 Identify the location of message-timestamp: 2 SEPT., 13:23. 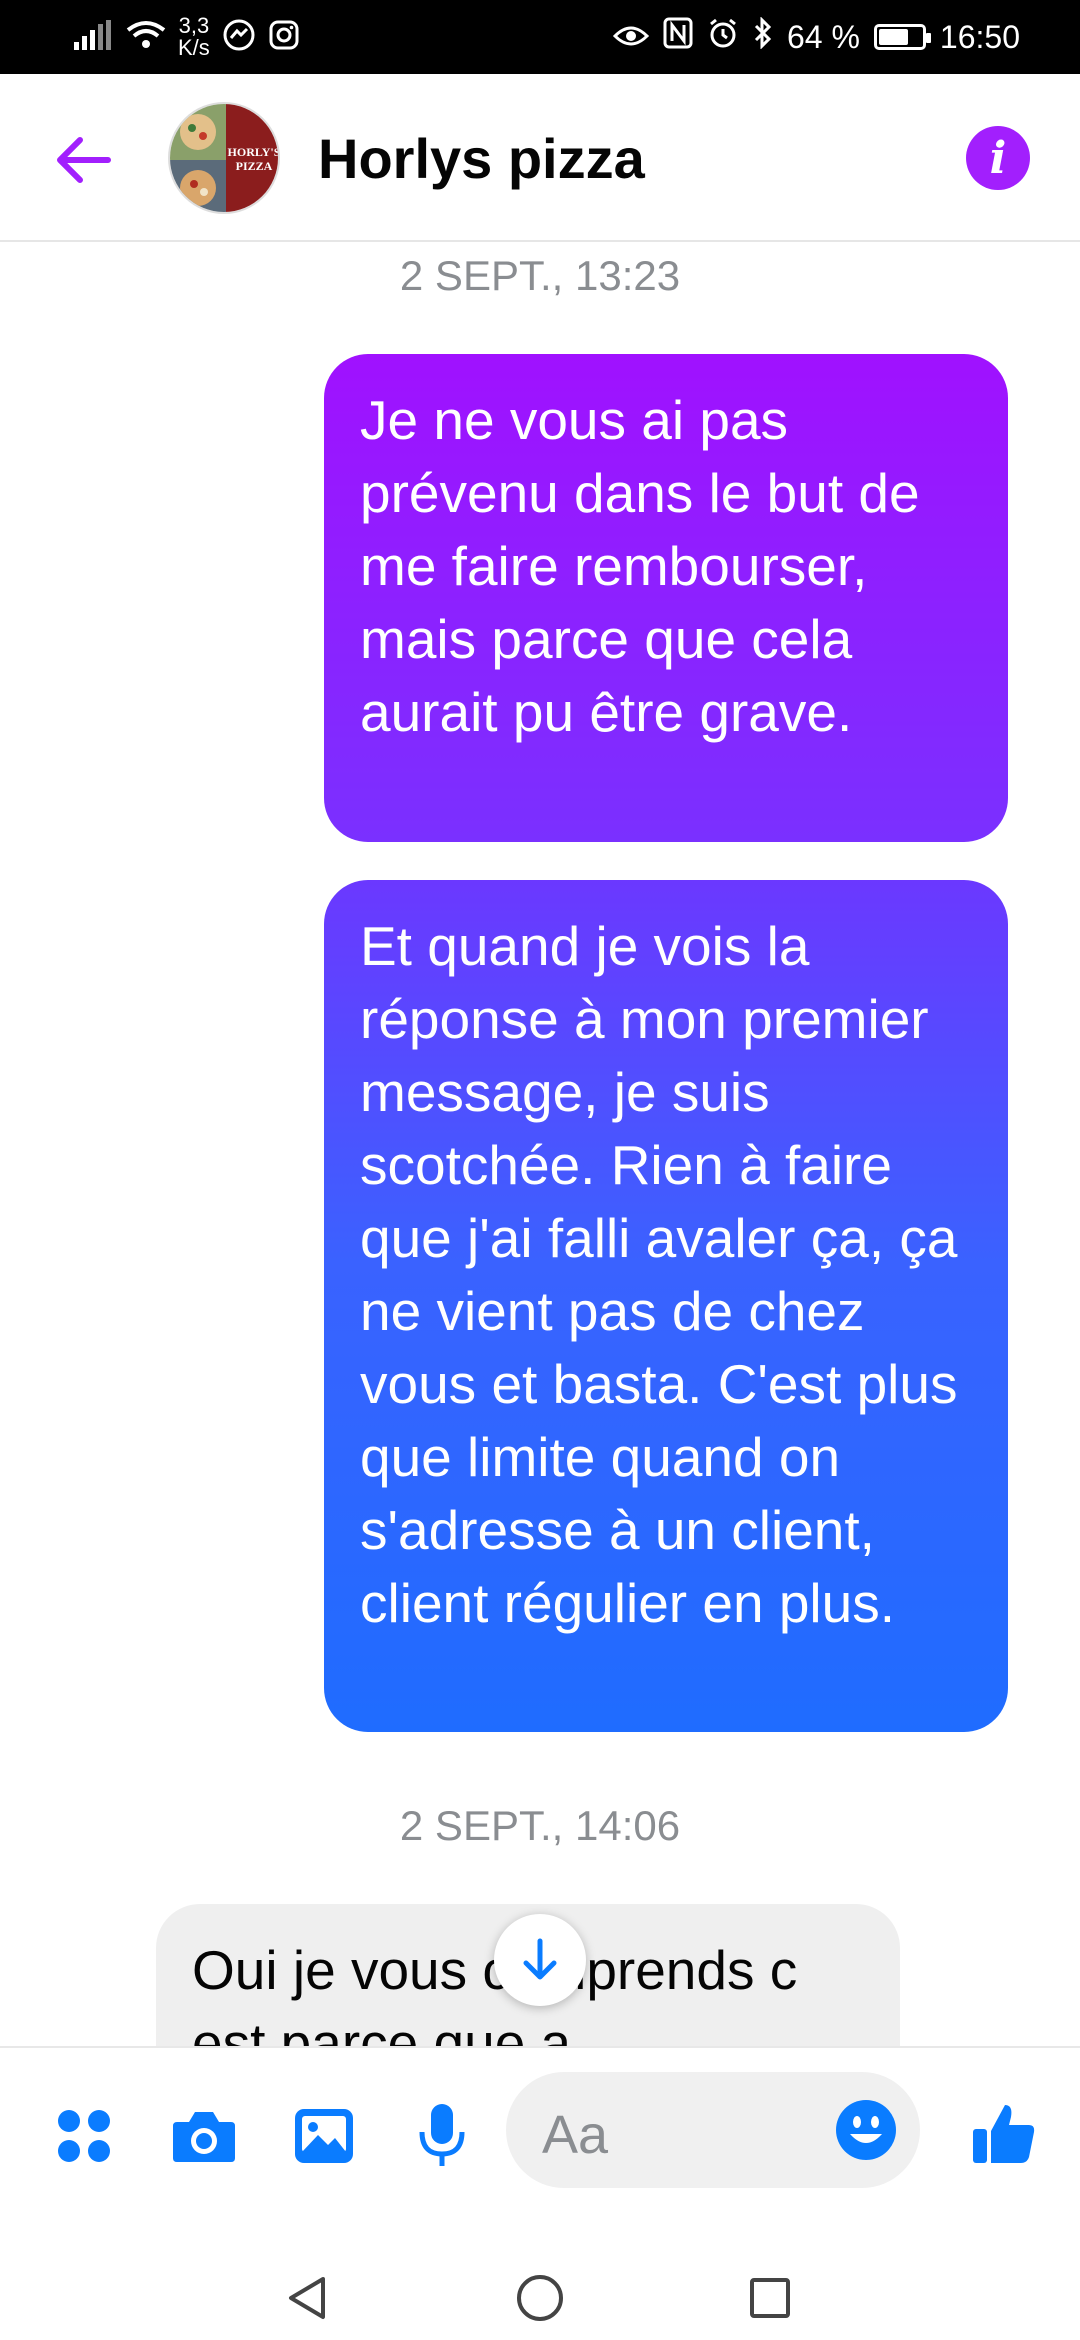
(540, 275).